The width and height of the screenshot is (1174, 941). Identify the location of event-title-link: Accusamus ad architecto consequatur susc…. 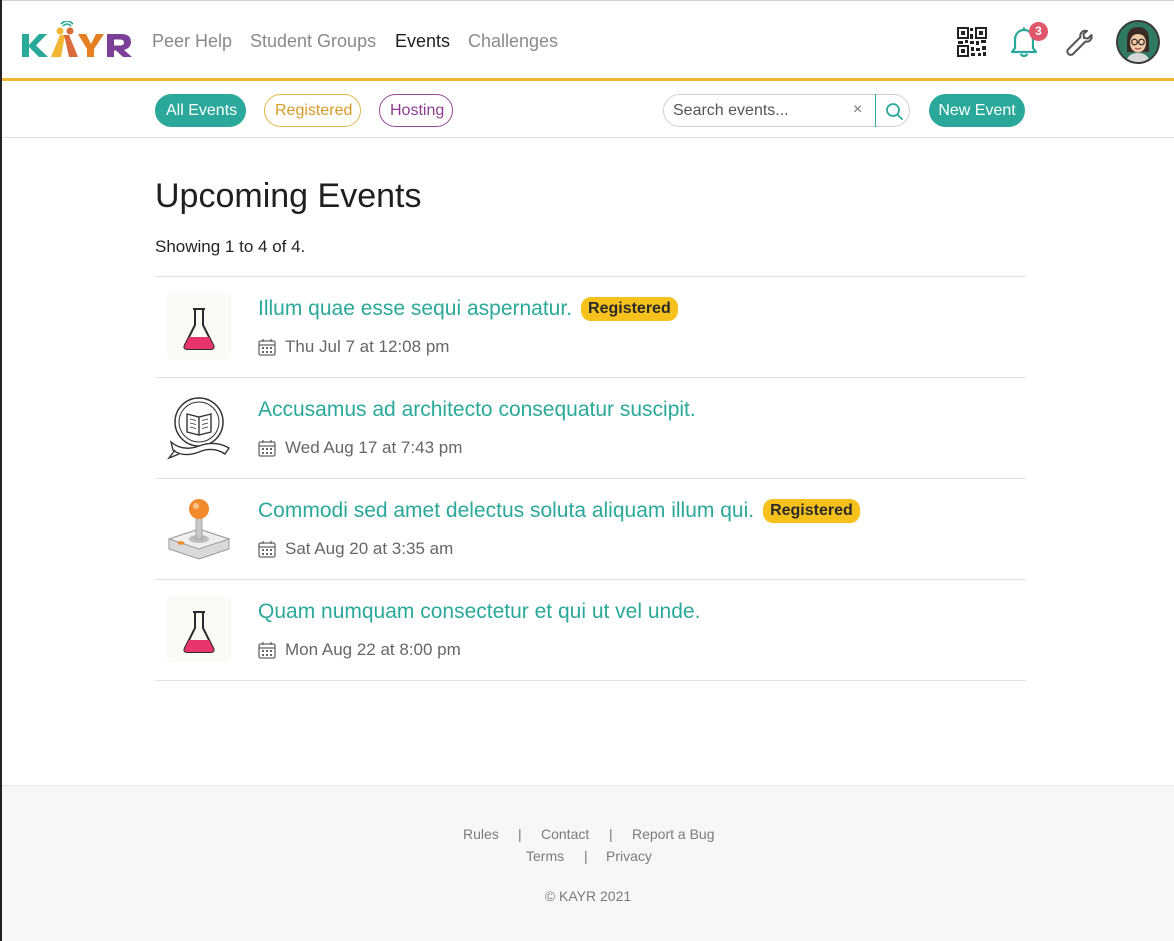
(477, 410).